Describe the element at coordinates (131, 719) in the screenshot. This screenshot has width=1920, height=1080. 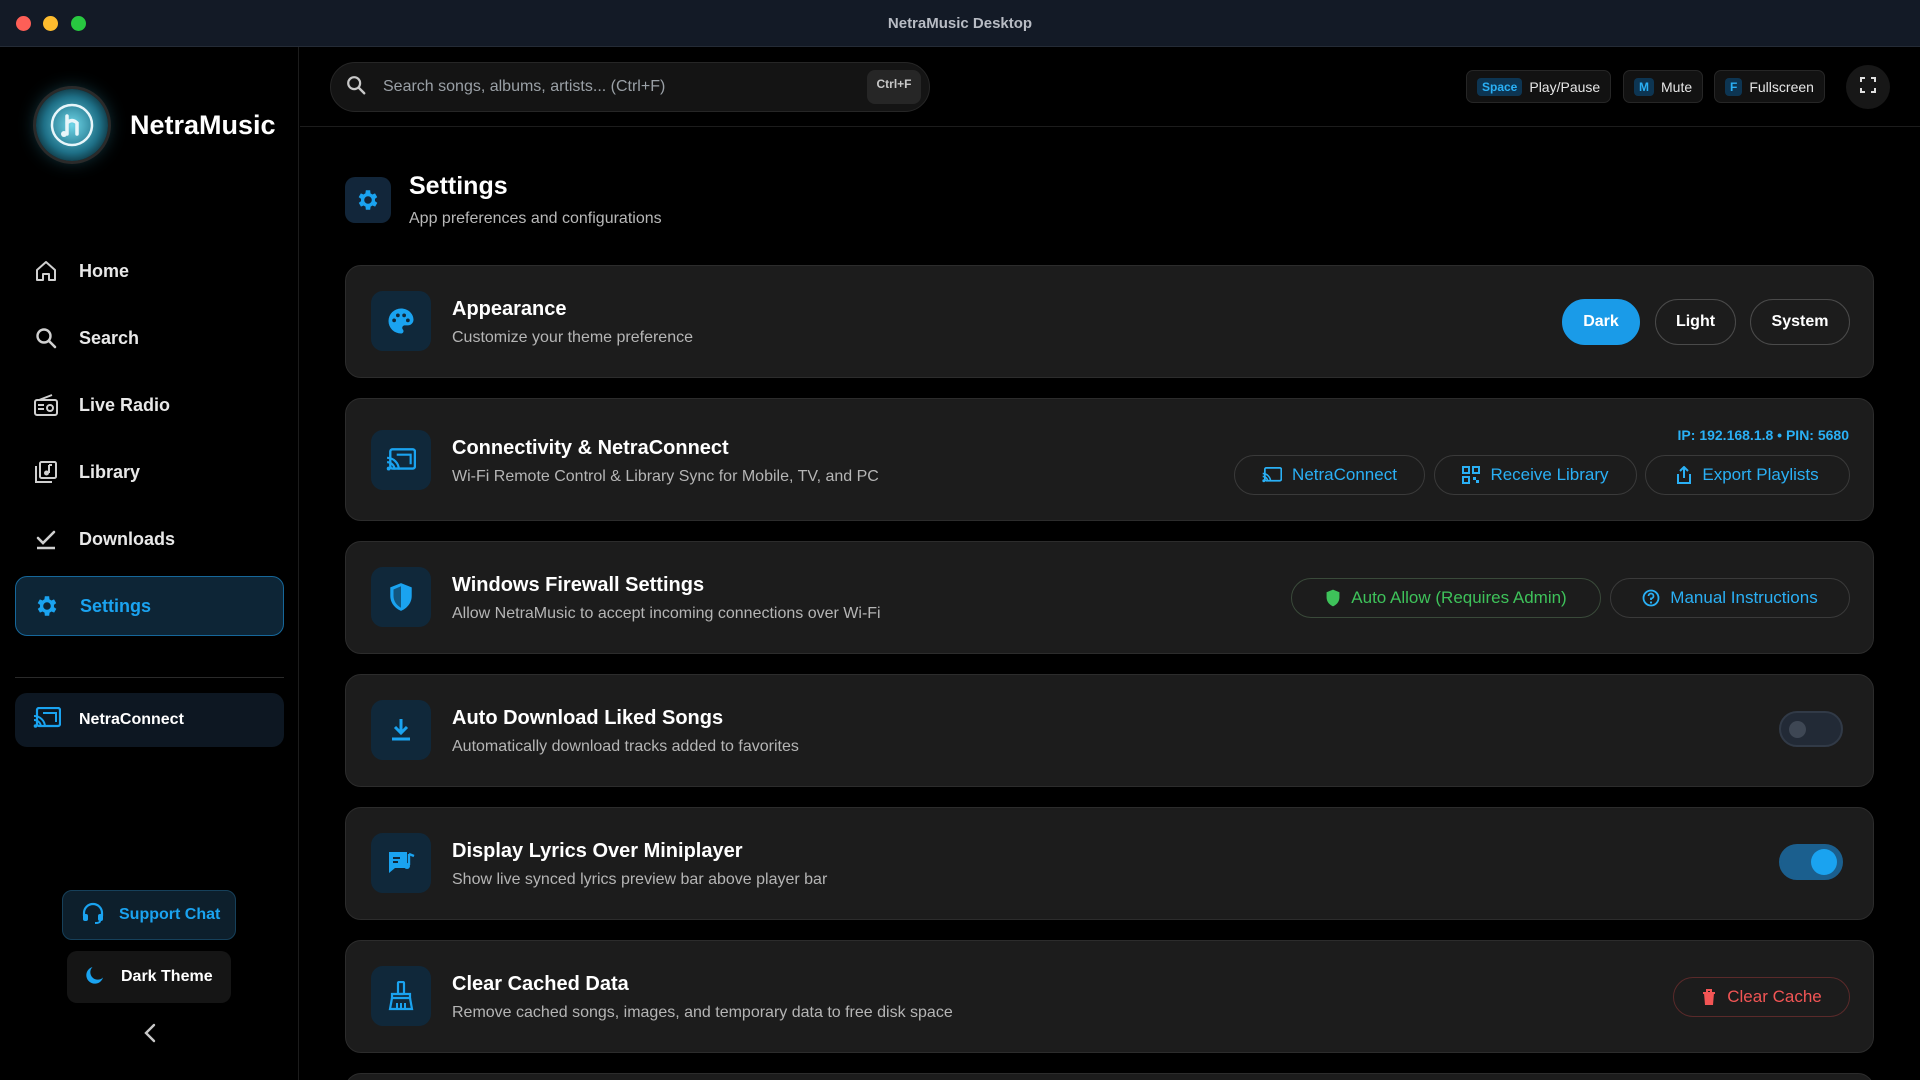
I see `sidebar-item-label: NetraConnect` at that location.